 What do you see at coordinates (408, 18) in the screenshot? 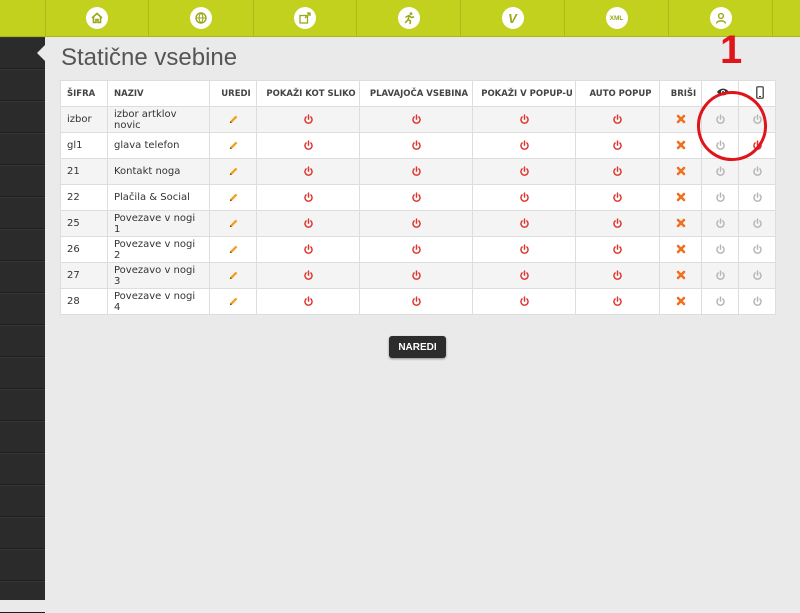
I see `nav-tab-runner` at bounding box center [408, 18].